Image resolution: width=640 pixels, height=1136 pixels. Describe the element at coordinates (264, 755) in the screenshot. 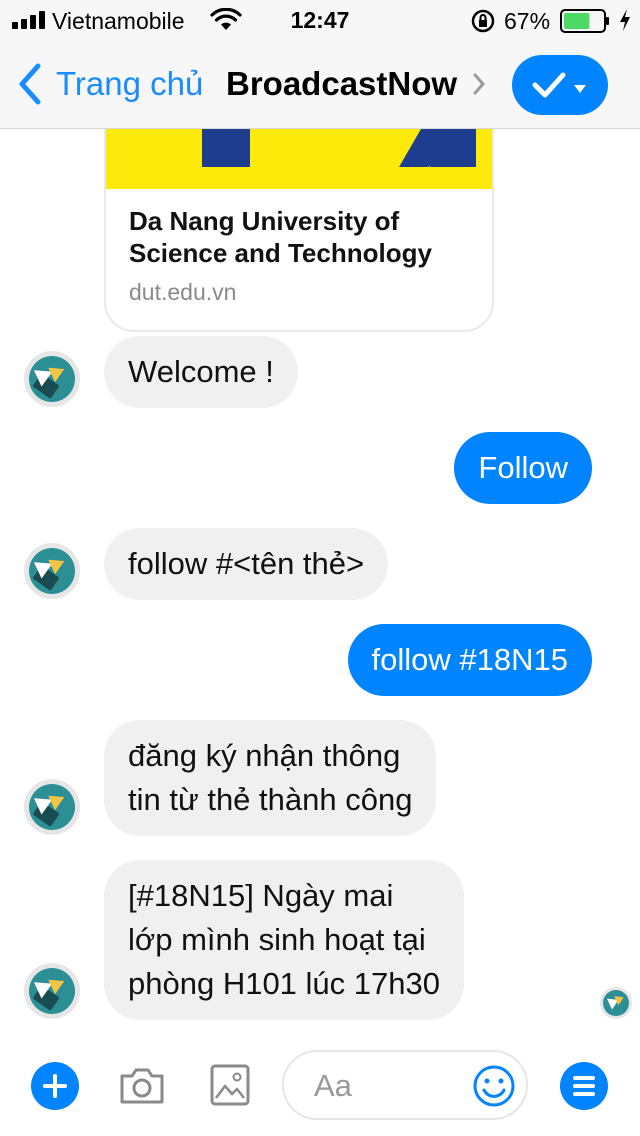

I see `message-text-line: đăng ký nhận thông` at that location.